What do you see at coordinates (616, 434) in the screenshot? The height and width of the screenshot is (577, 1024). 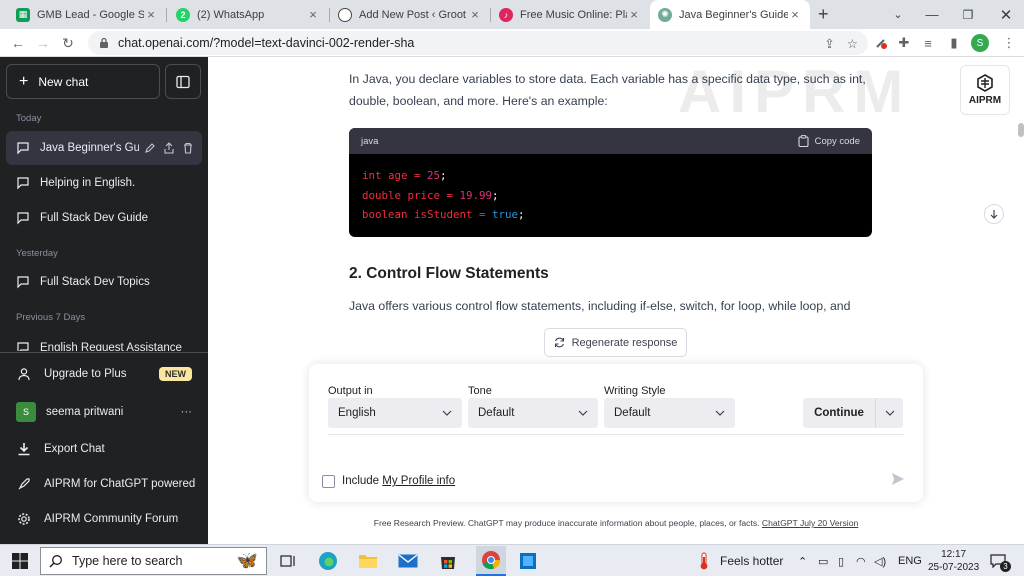 I see `divider` at bounding box center [616, 434].